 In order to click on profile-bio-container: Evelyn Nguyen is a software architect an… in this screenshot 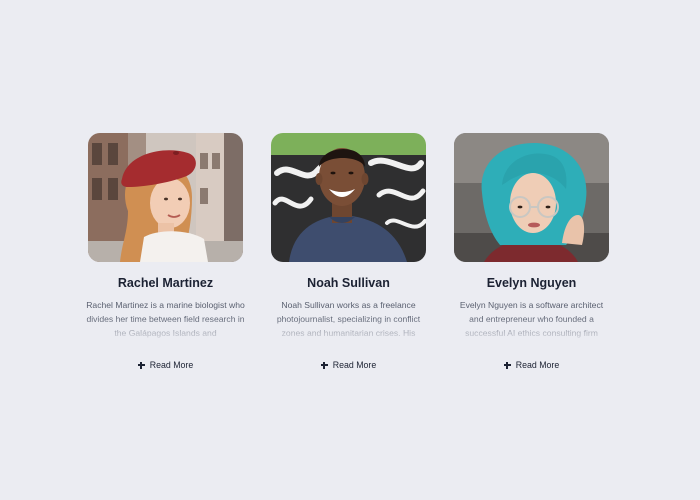, I will do `click(532, 320)`.